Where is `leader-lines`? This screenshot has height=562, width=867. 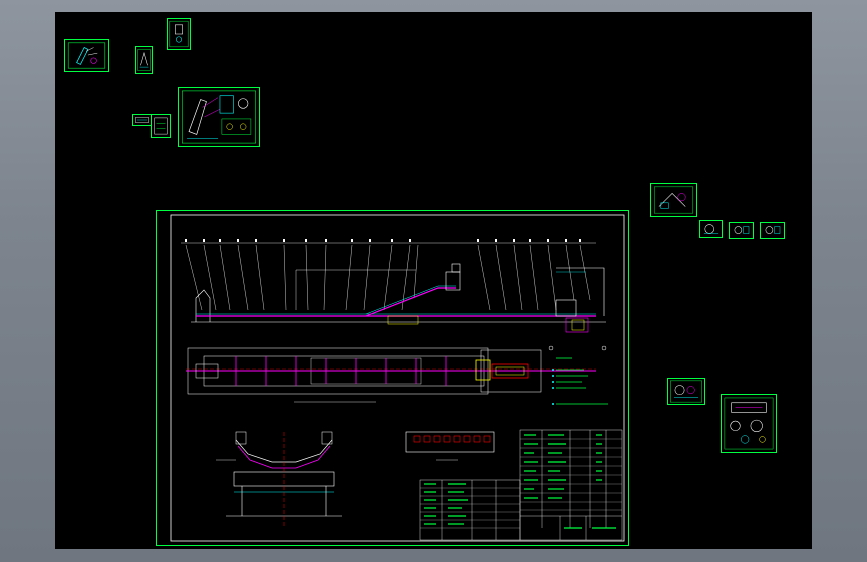 leader-lines is located at coordinates (388, 276).